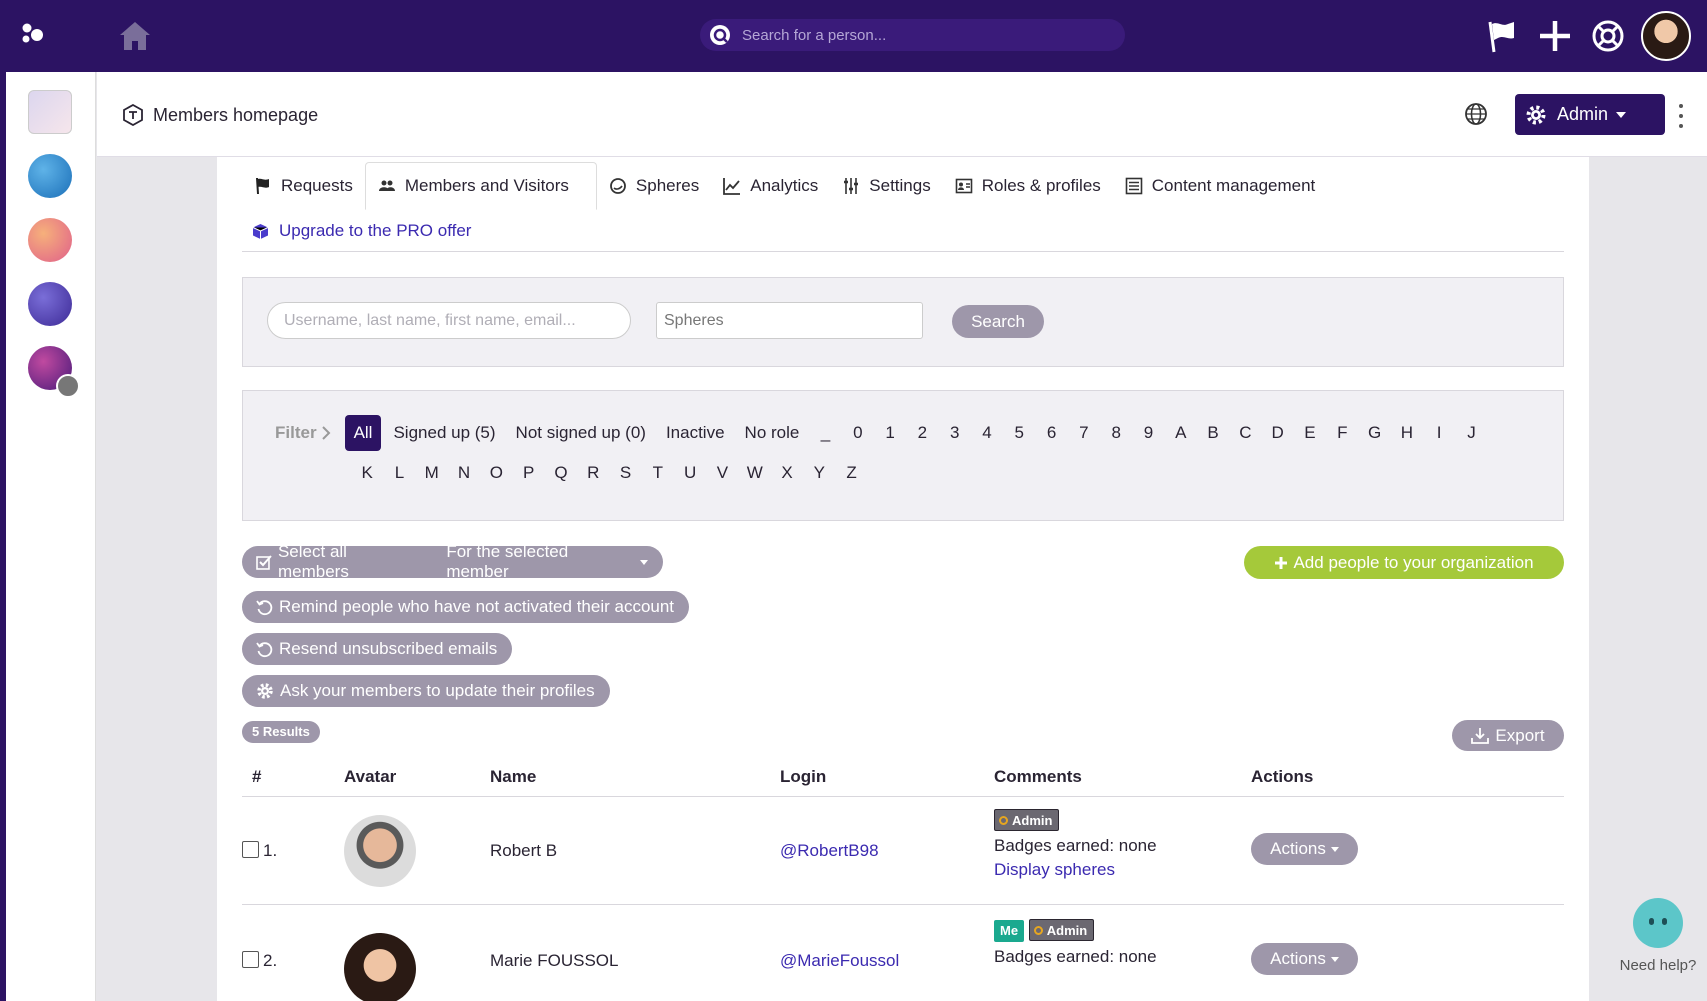  I want to click on filter-letter: Z, so click(851, 473).